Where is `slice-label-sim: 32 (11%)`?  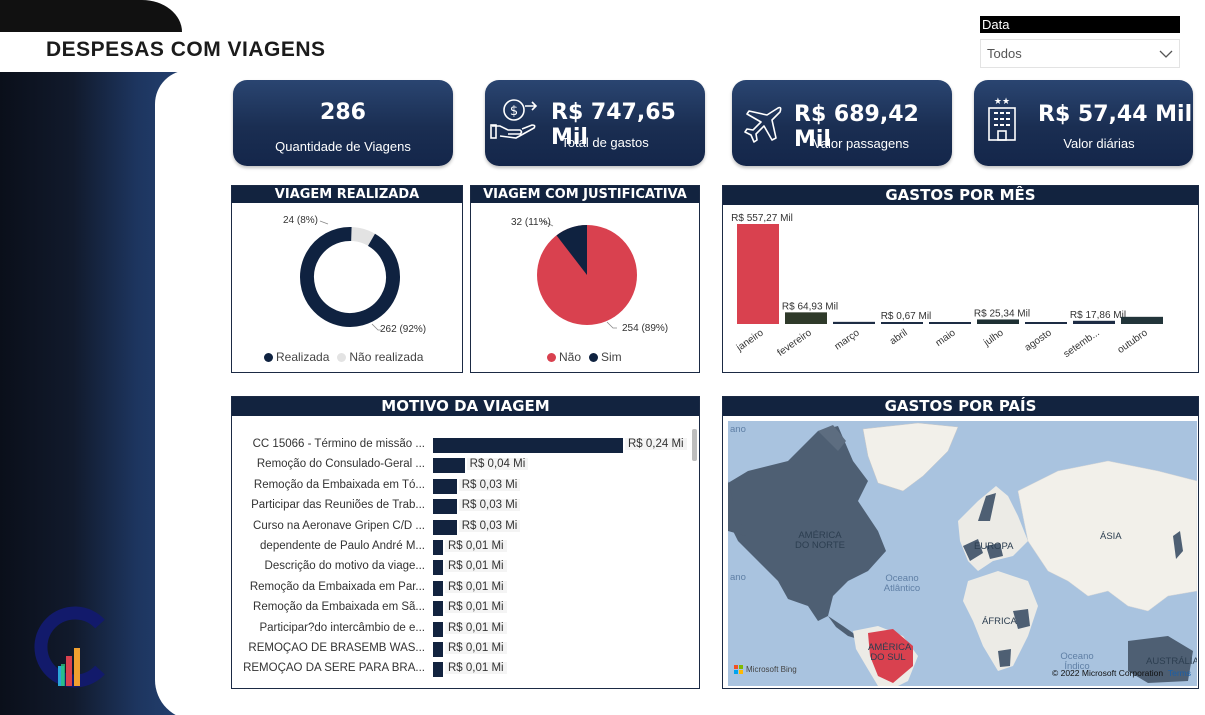
slice-label-sim: 32 (11%) is located at coordinates (531, 222).